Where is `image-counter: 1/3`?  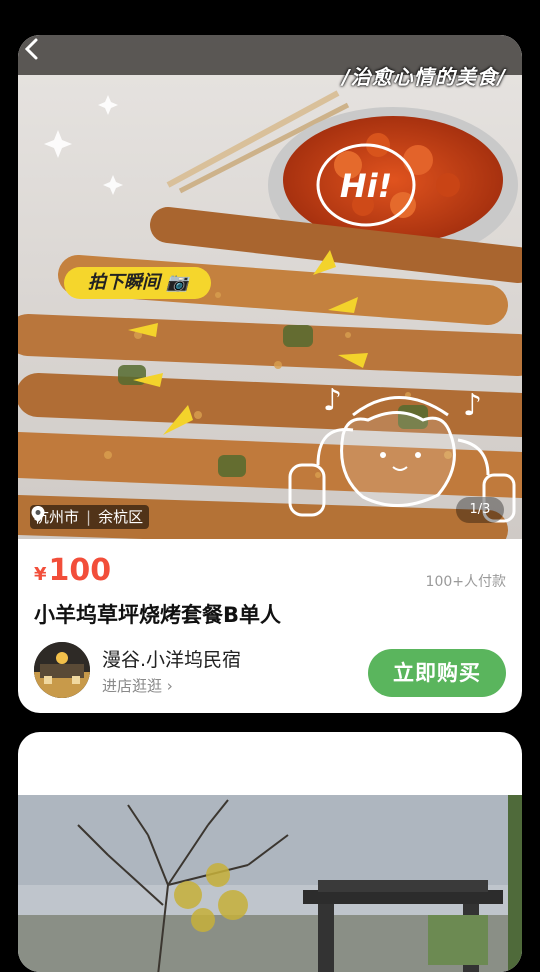 image-counter: 1/3 is located at coordinates (480, 510).